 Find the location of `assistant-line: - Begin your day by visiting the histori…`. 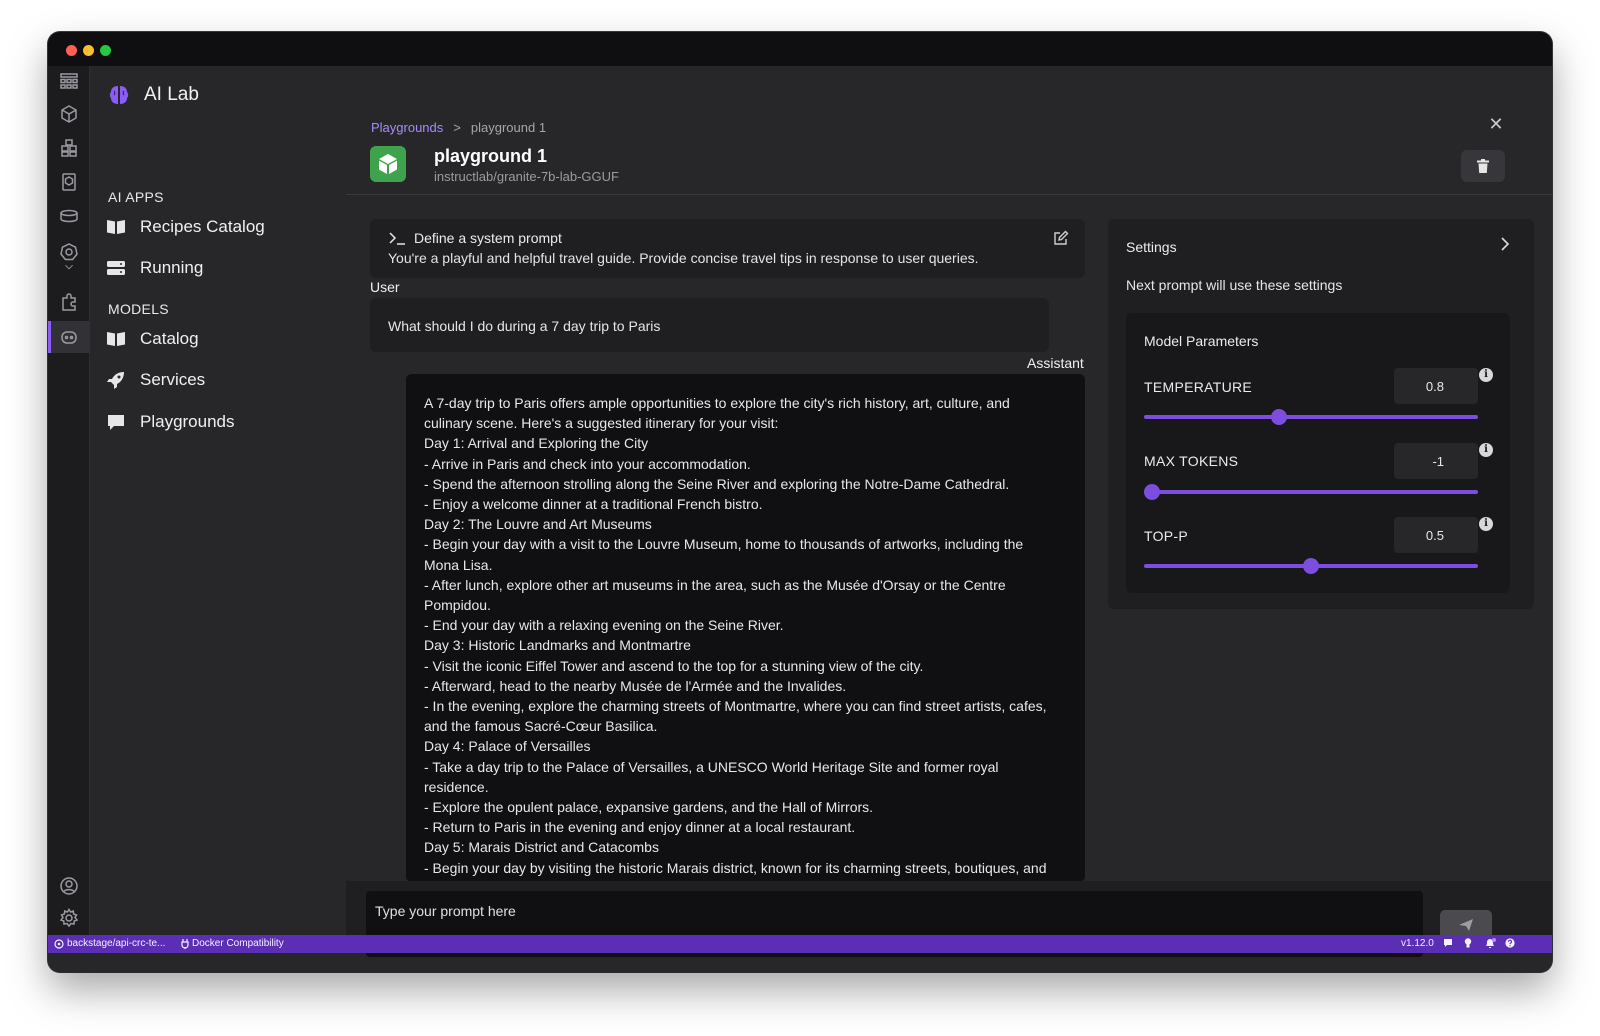

assistant-line: - Begin your day by visiting the histori… is located at coordinates (735, 867).